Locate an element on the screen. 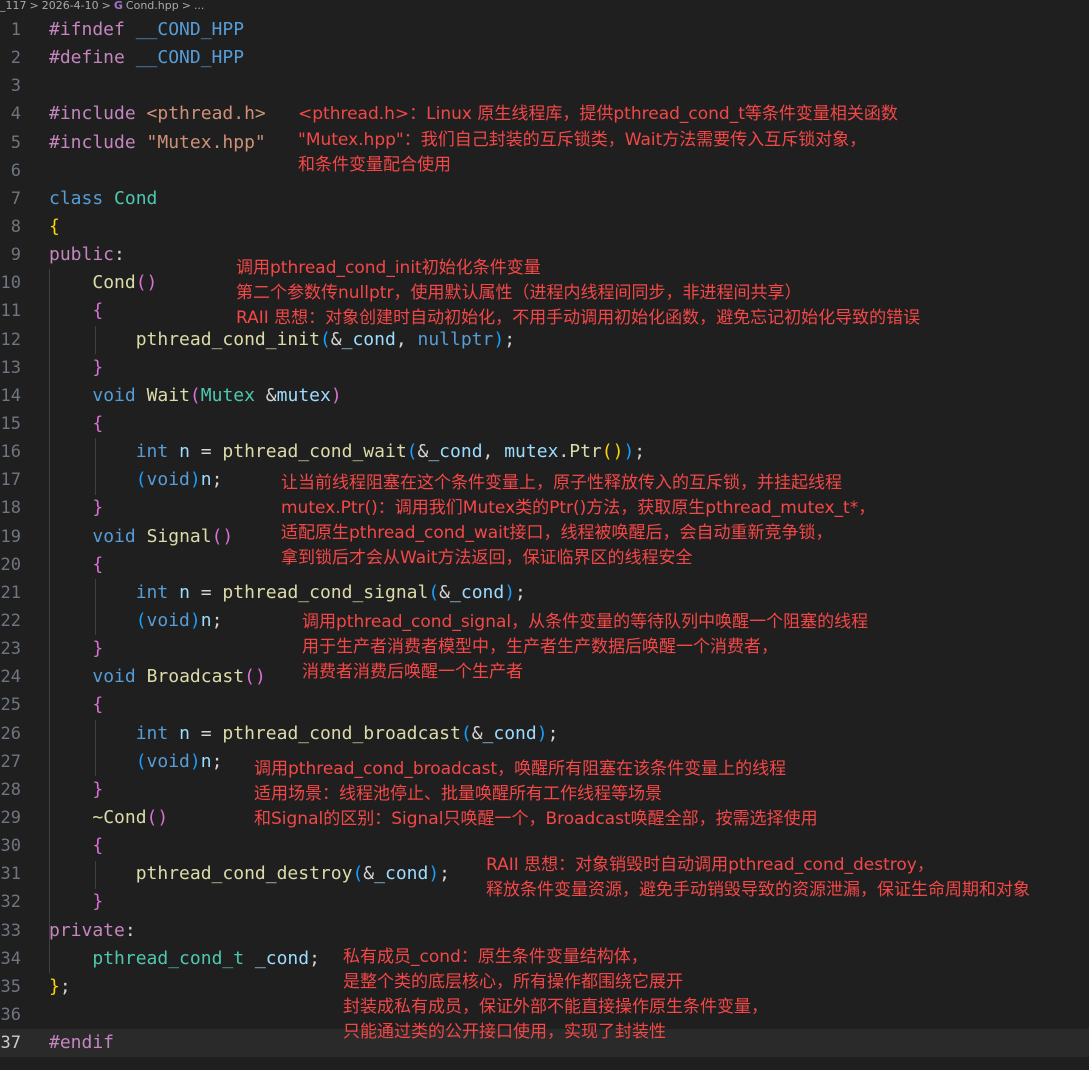  code-token: #ifndef is located at coordinates (87, 29).